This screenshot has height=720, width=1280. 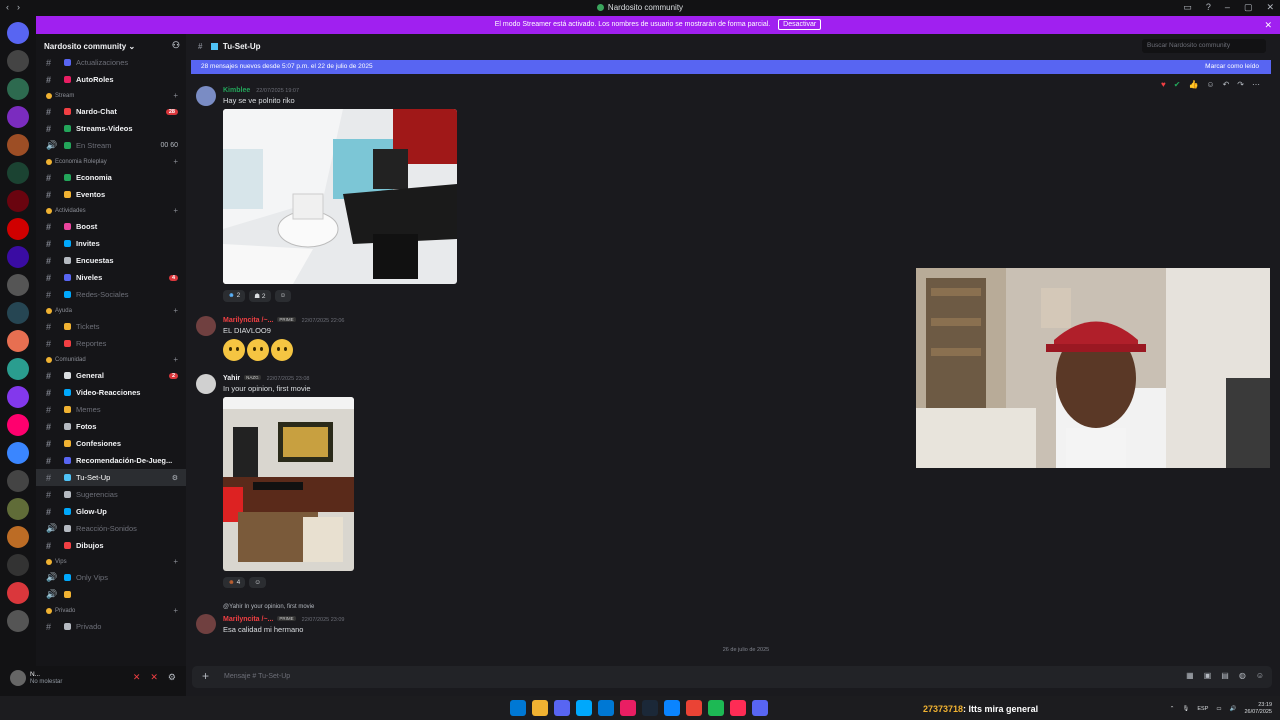 I want to click on discord-icon, so click(x=760, y=708).